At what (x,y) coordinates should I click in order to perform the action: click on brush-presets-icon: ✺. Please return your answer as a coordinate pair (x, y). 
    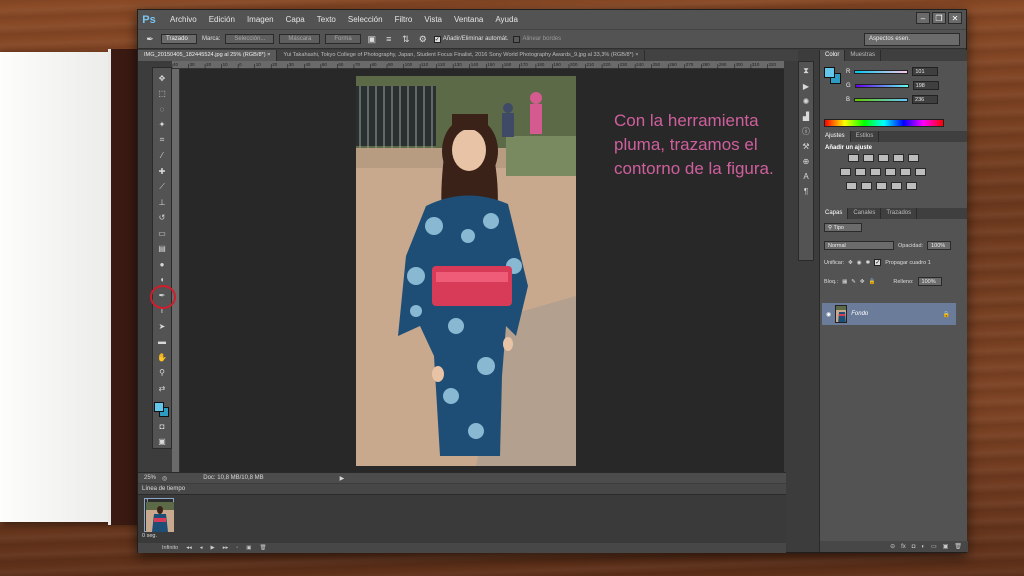
    Looking at the image, I should click on (806, 101).